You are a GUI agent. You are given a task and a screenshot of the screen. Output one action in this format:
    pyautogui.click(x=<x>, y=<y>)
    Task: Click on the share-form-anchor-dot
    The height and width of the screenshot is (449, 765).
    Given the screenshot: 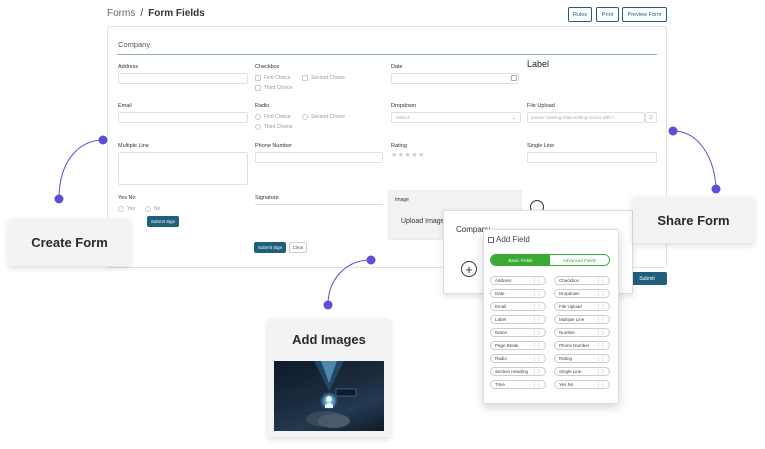 What is the action you would take?
    pyautogui.click(x=673, y=131)
    